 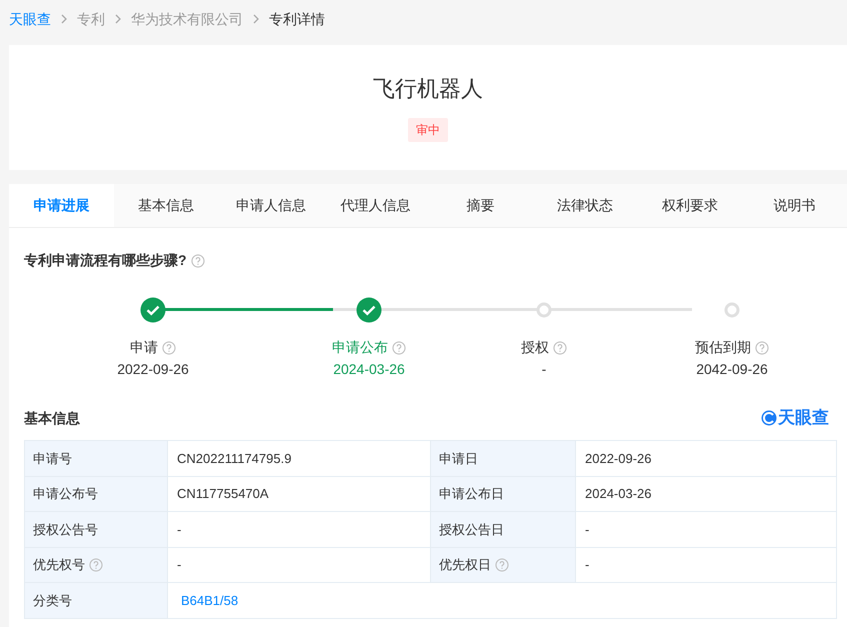 What do you see at coordinates (144, 347) in the screenshot?
I see `step-label: 申请` at bounding box center [144, 347].